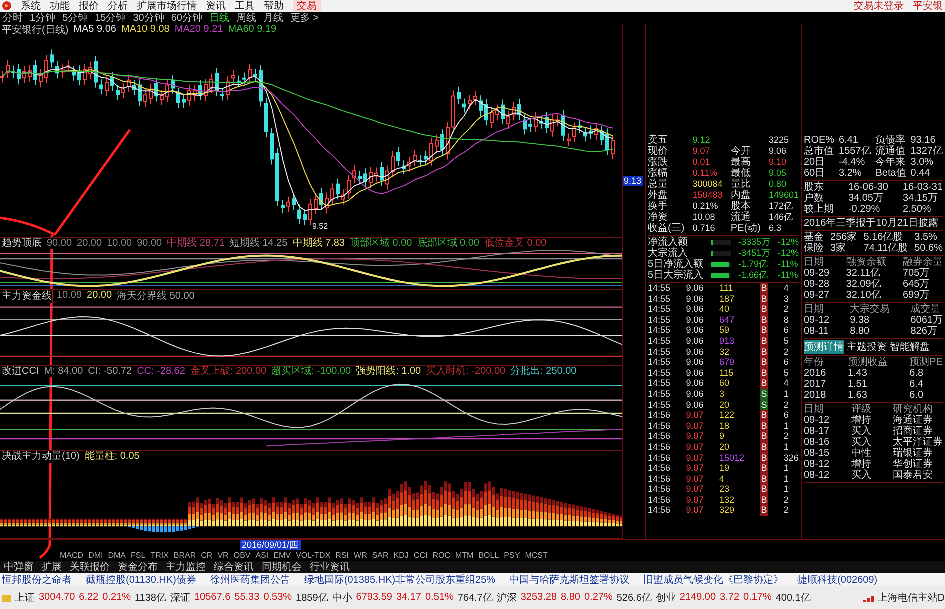  I want to click on quote-value: 9.06, so click(778, 151).